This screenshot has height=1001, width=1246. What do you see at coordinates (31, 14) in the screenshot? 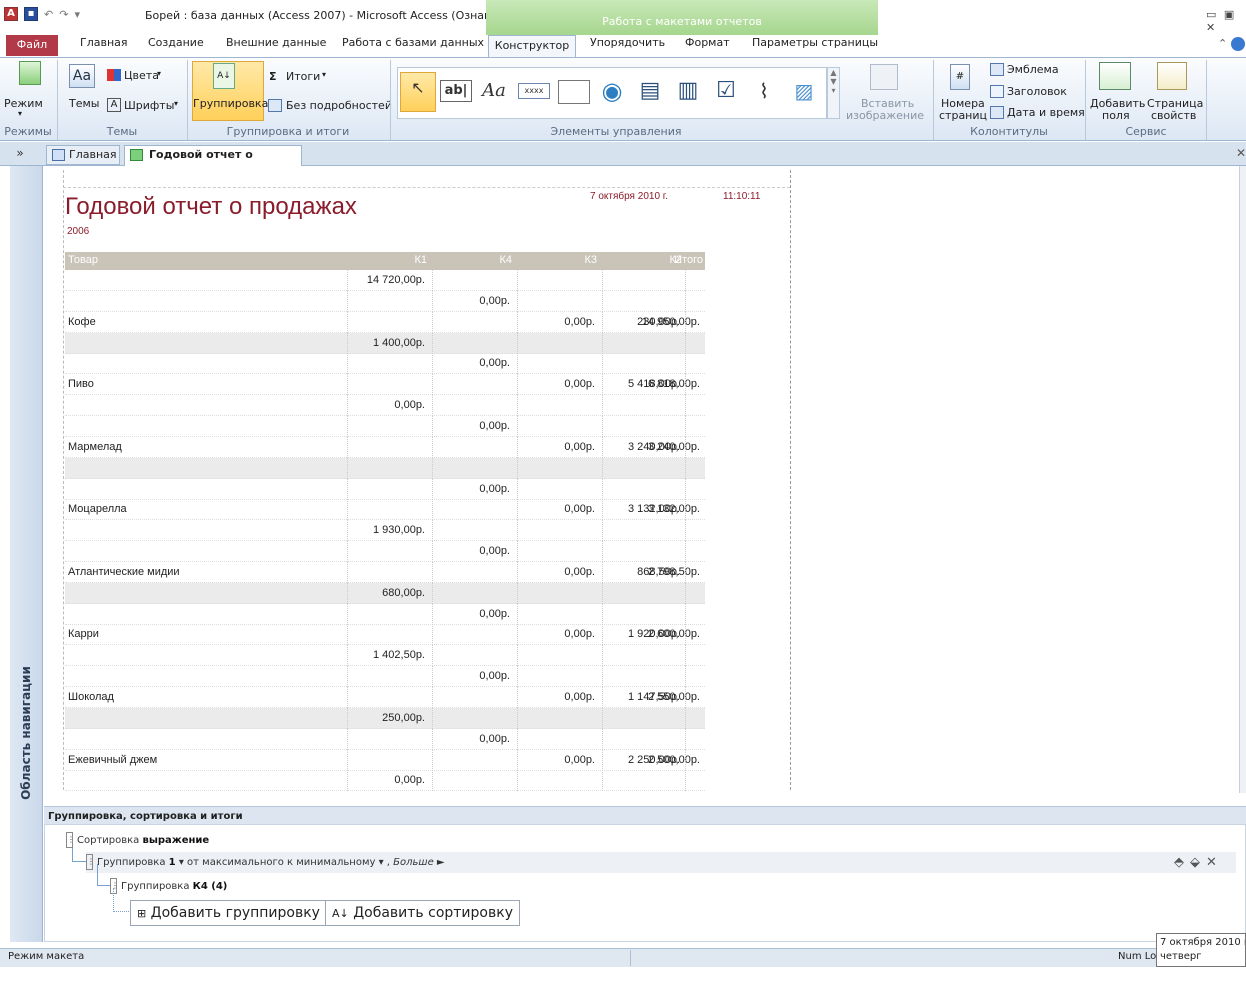
I see `save-icon: ▪` at bounding box center [31, 14].